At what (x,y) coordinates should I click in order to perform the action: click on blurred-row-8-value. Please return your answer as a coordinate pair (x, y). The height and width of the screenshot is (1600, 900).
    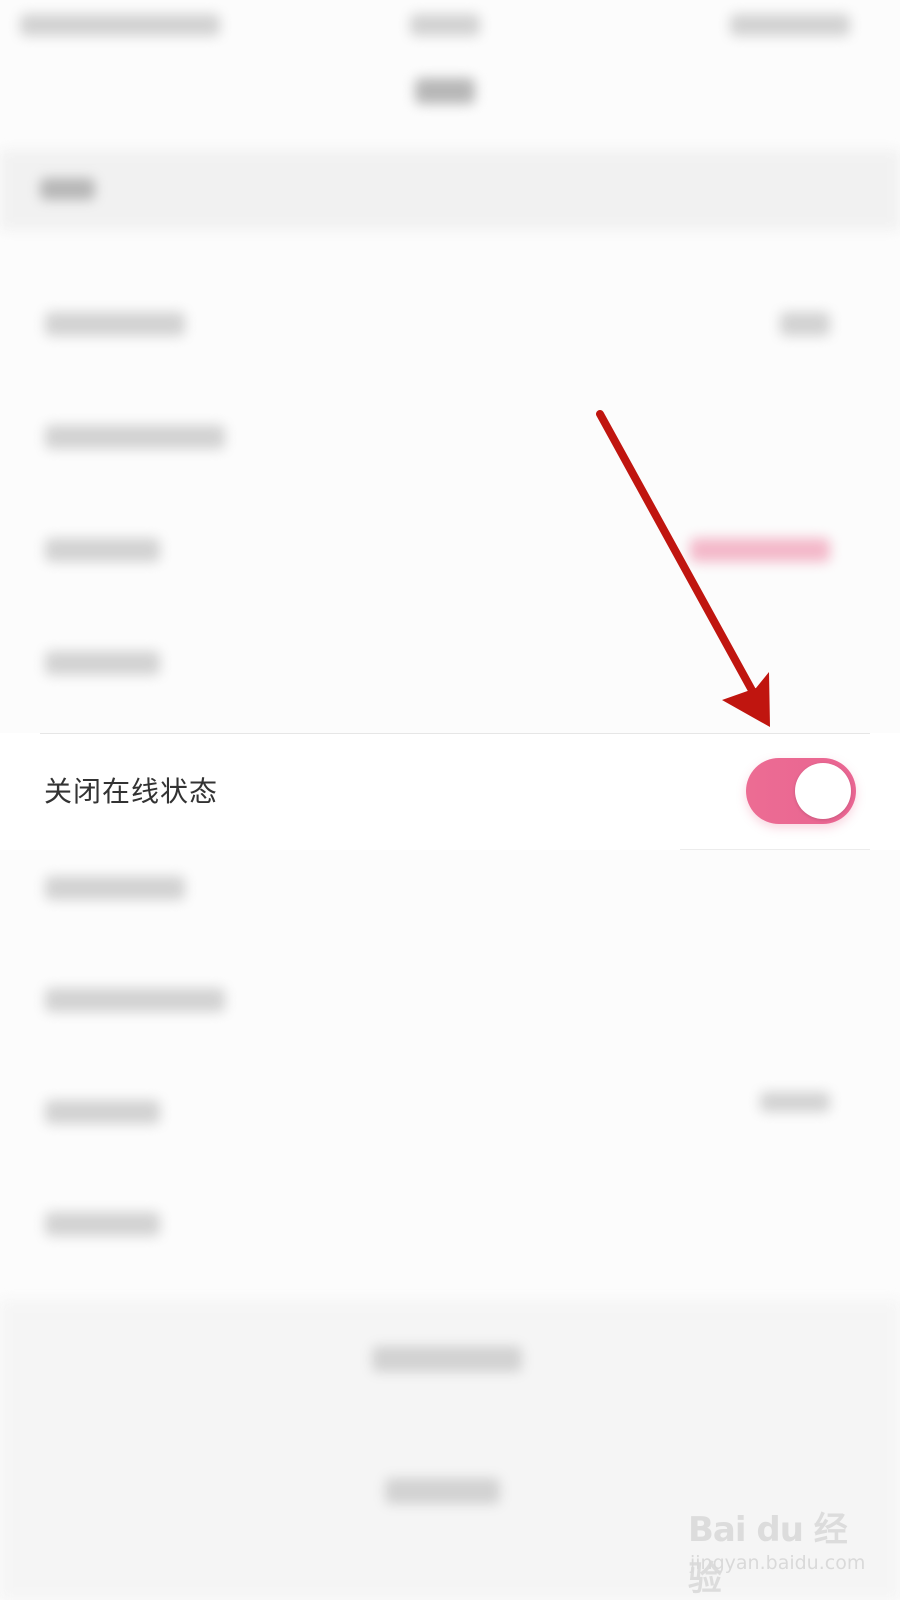
    Looking at the image, I should click on (795, 1102).